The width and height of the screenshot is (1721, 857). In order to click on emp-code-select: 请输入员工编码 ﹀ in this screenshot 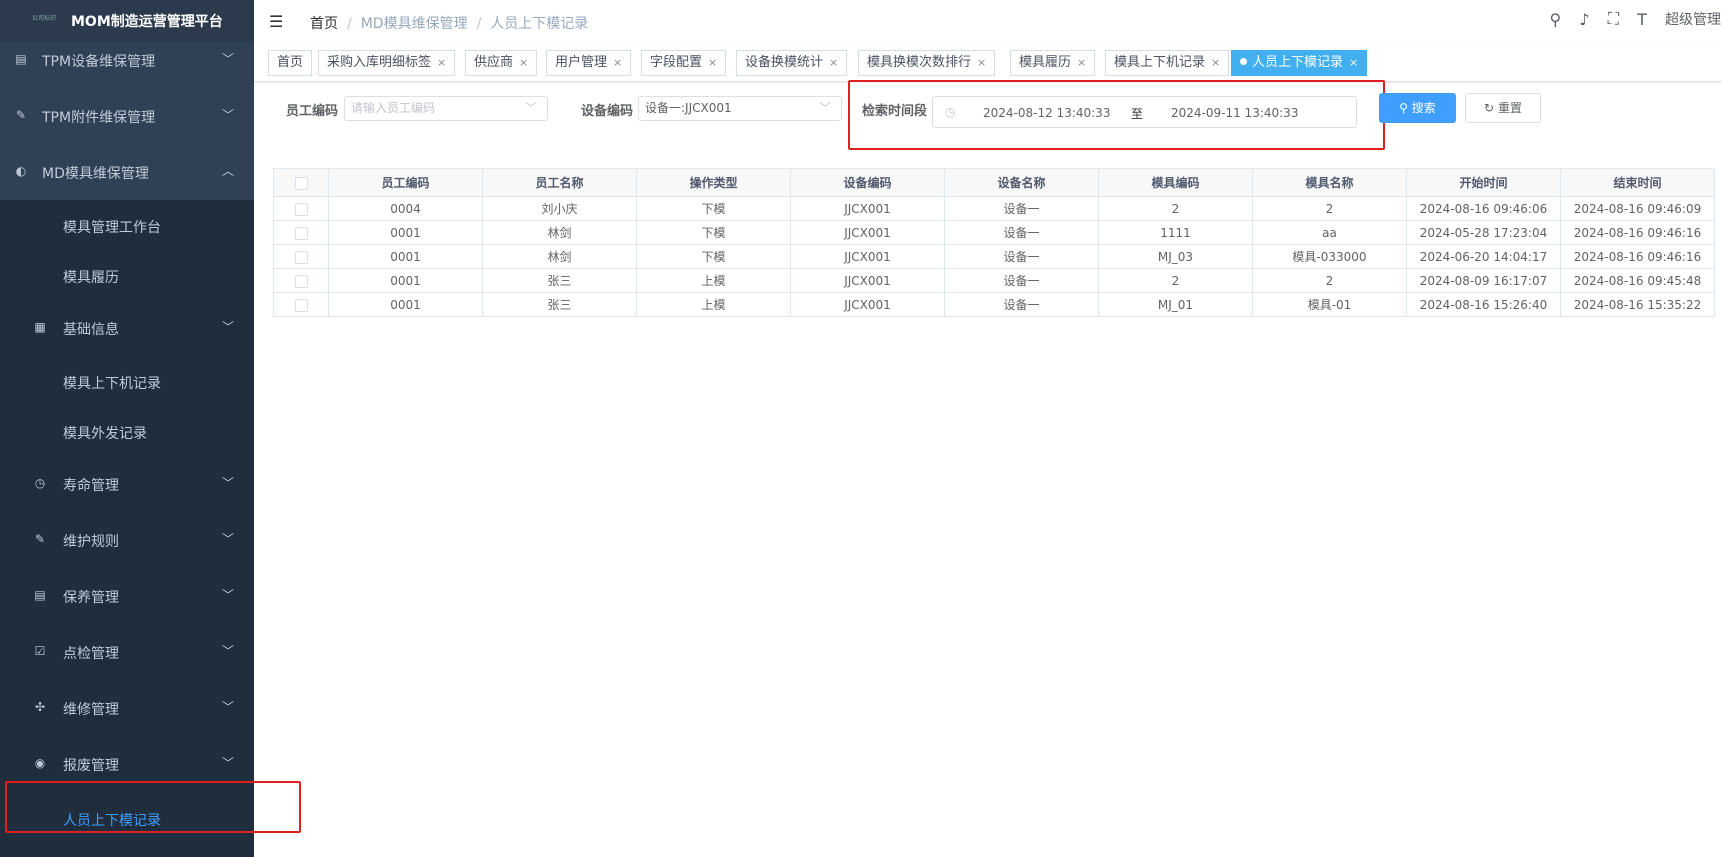, I will do `click(446, 108)`.